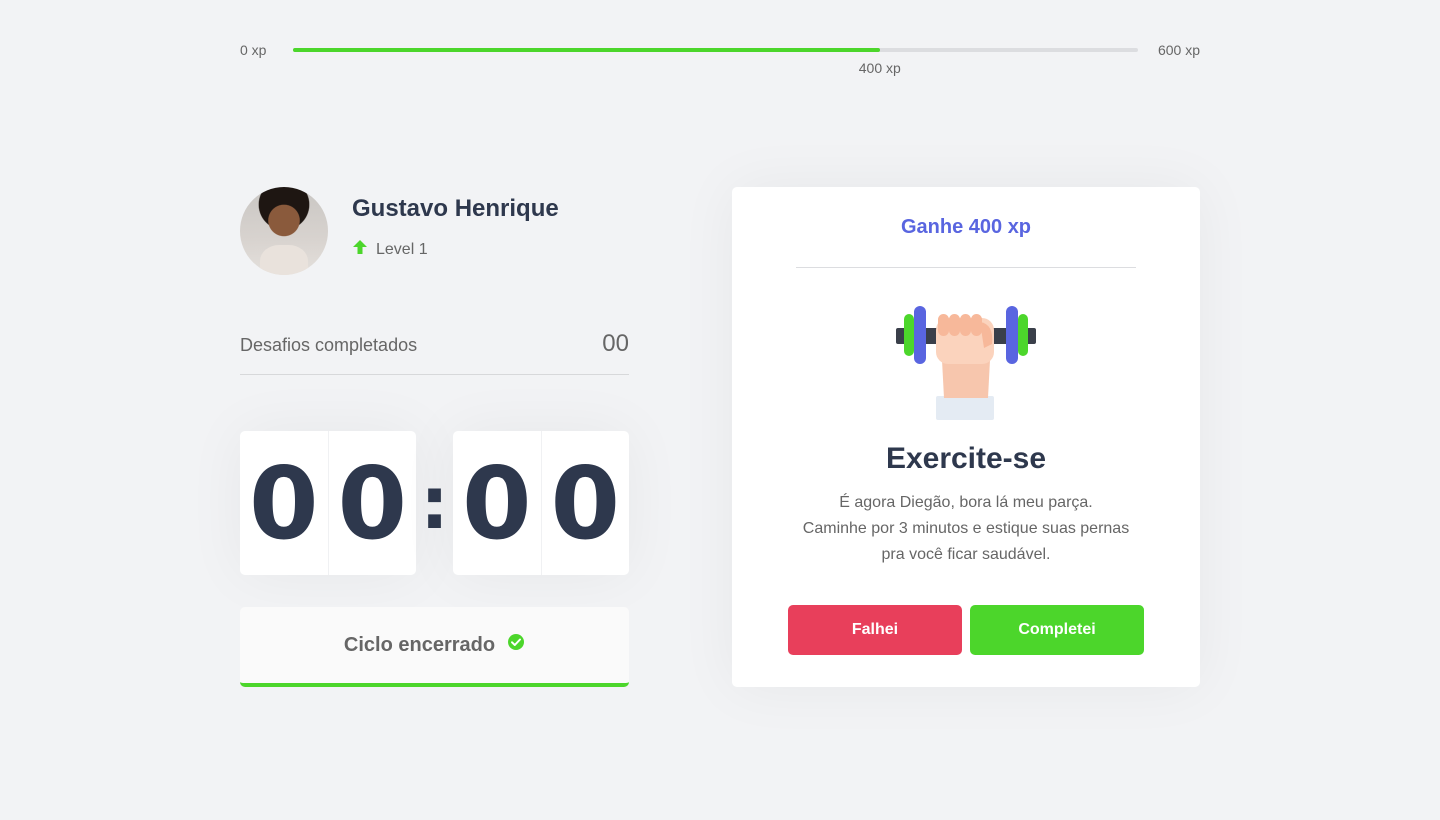 This screenshot has height=820, width=1440. I want to click on profile-level: Level 1, so click(390, 249).